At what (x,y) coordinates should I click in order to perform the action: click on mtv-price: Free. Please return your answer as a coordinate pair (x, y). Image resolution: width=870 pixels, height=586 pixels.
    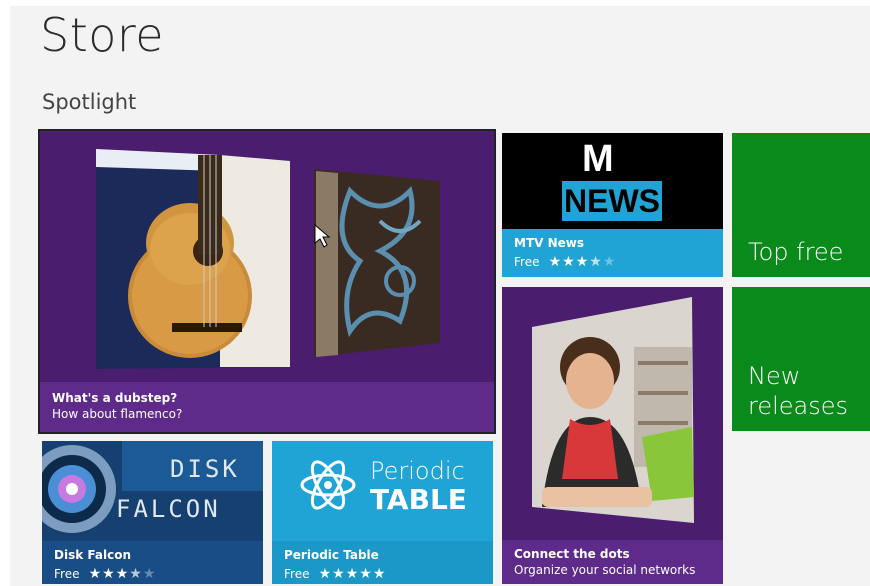
    Looking at the image, I should click on (527, 262).